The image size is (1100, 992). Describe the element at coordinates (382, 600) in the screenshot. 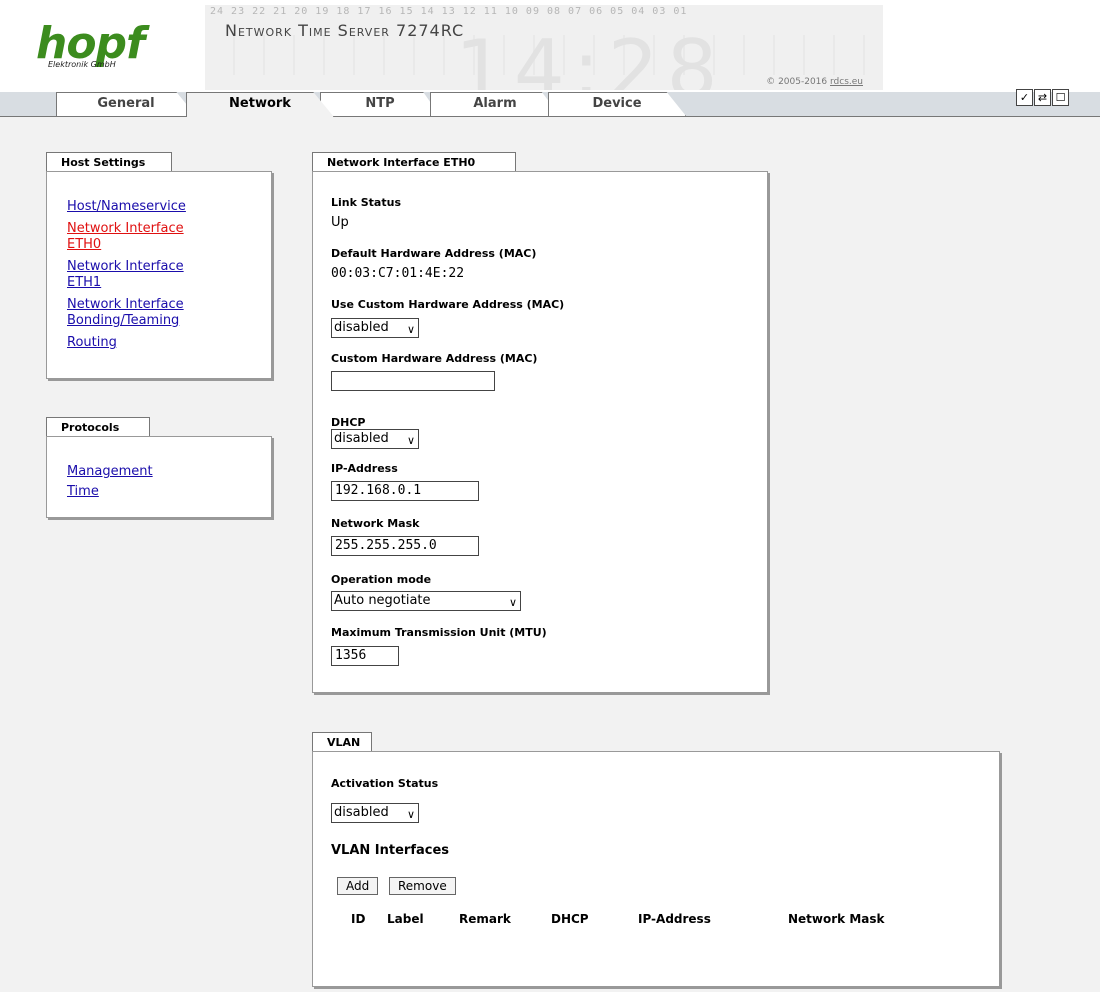

I see `select-value: Auto negotiate` at that location.